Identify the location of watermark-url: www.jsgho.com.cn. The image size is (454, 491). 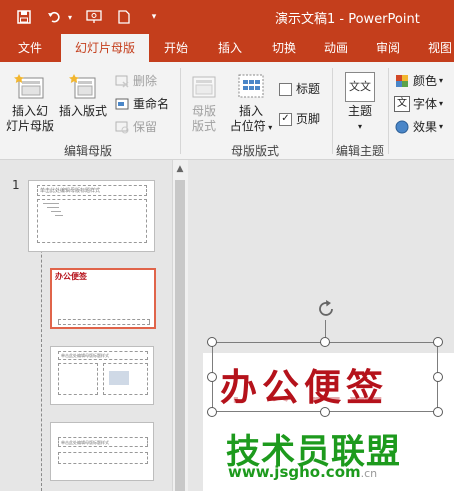
(303, 472).